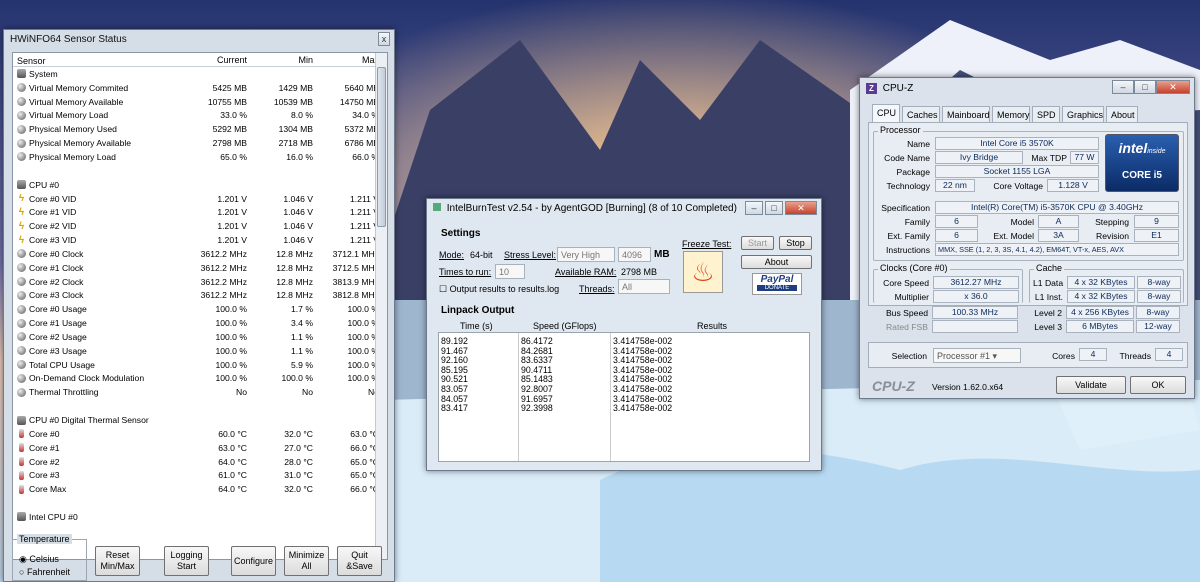 The image size is (1200, 582). I want to click on tab-graphics: Graphics, so click(1083, 114).